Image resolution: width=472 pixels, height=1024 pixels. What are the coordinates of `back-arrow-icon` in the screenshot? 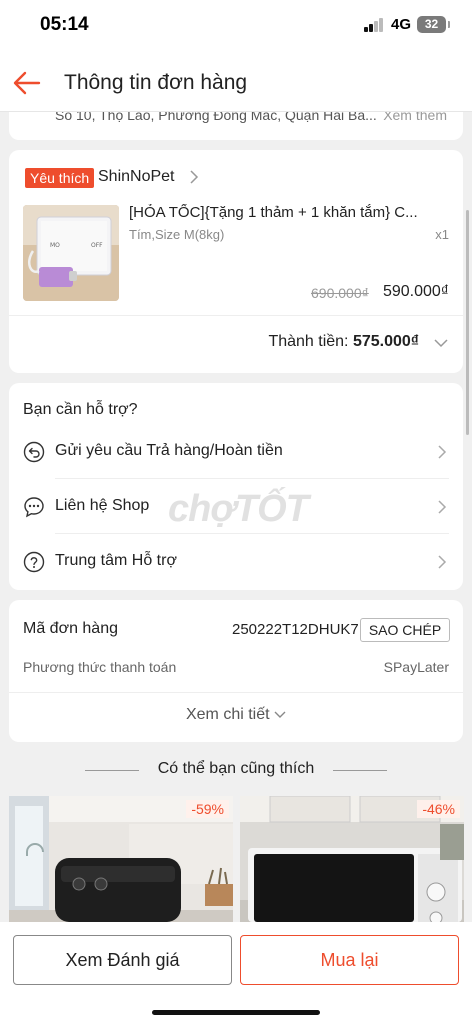 It's located at (27, 83).